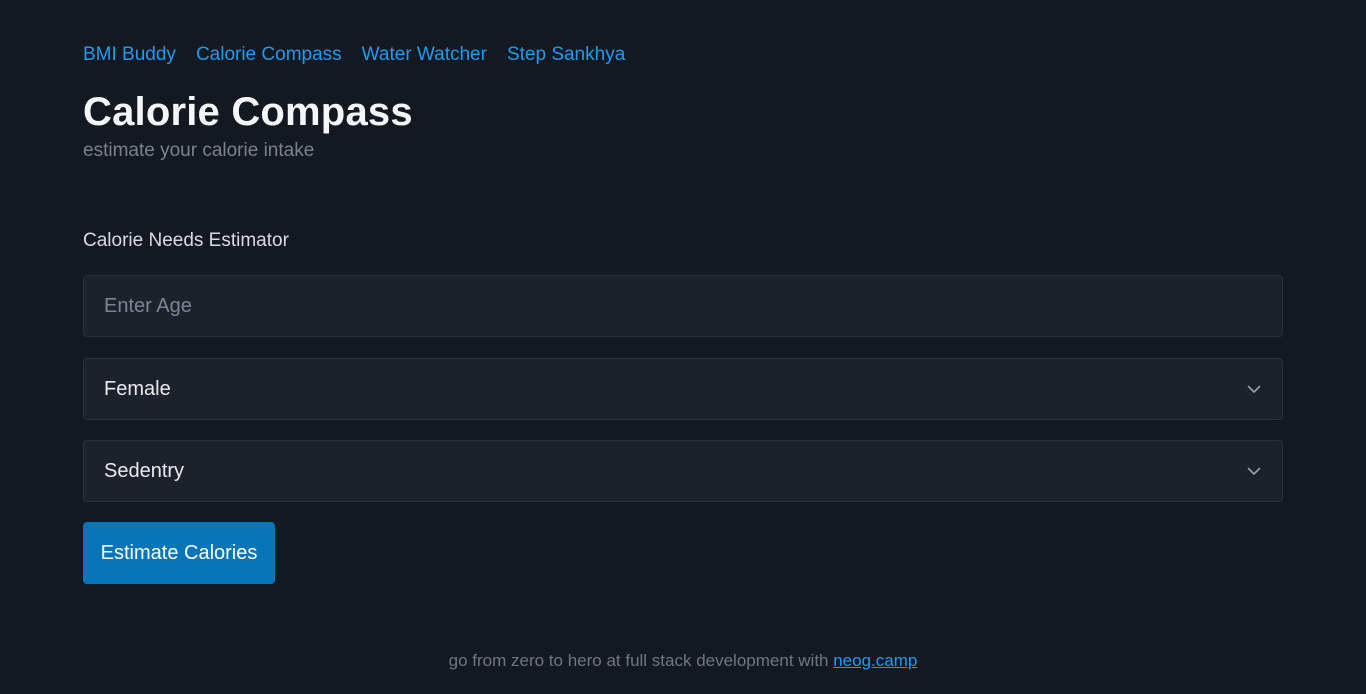 Image resolution: width=1366 pixels, height=694 pixels. Describe the element at coordinates (683, 306) in the screenshot. I see `age-input` at that location.